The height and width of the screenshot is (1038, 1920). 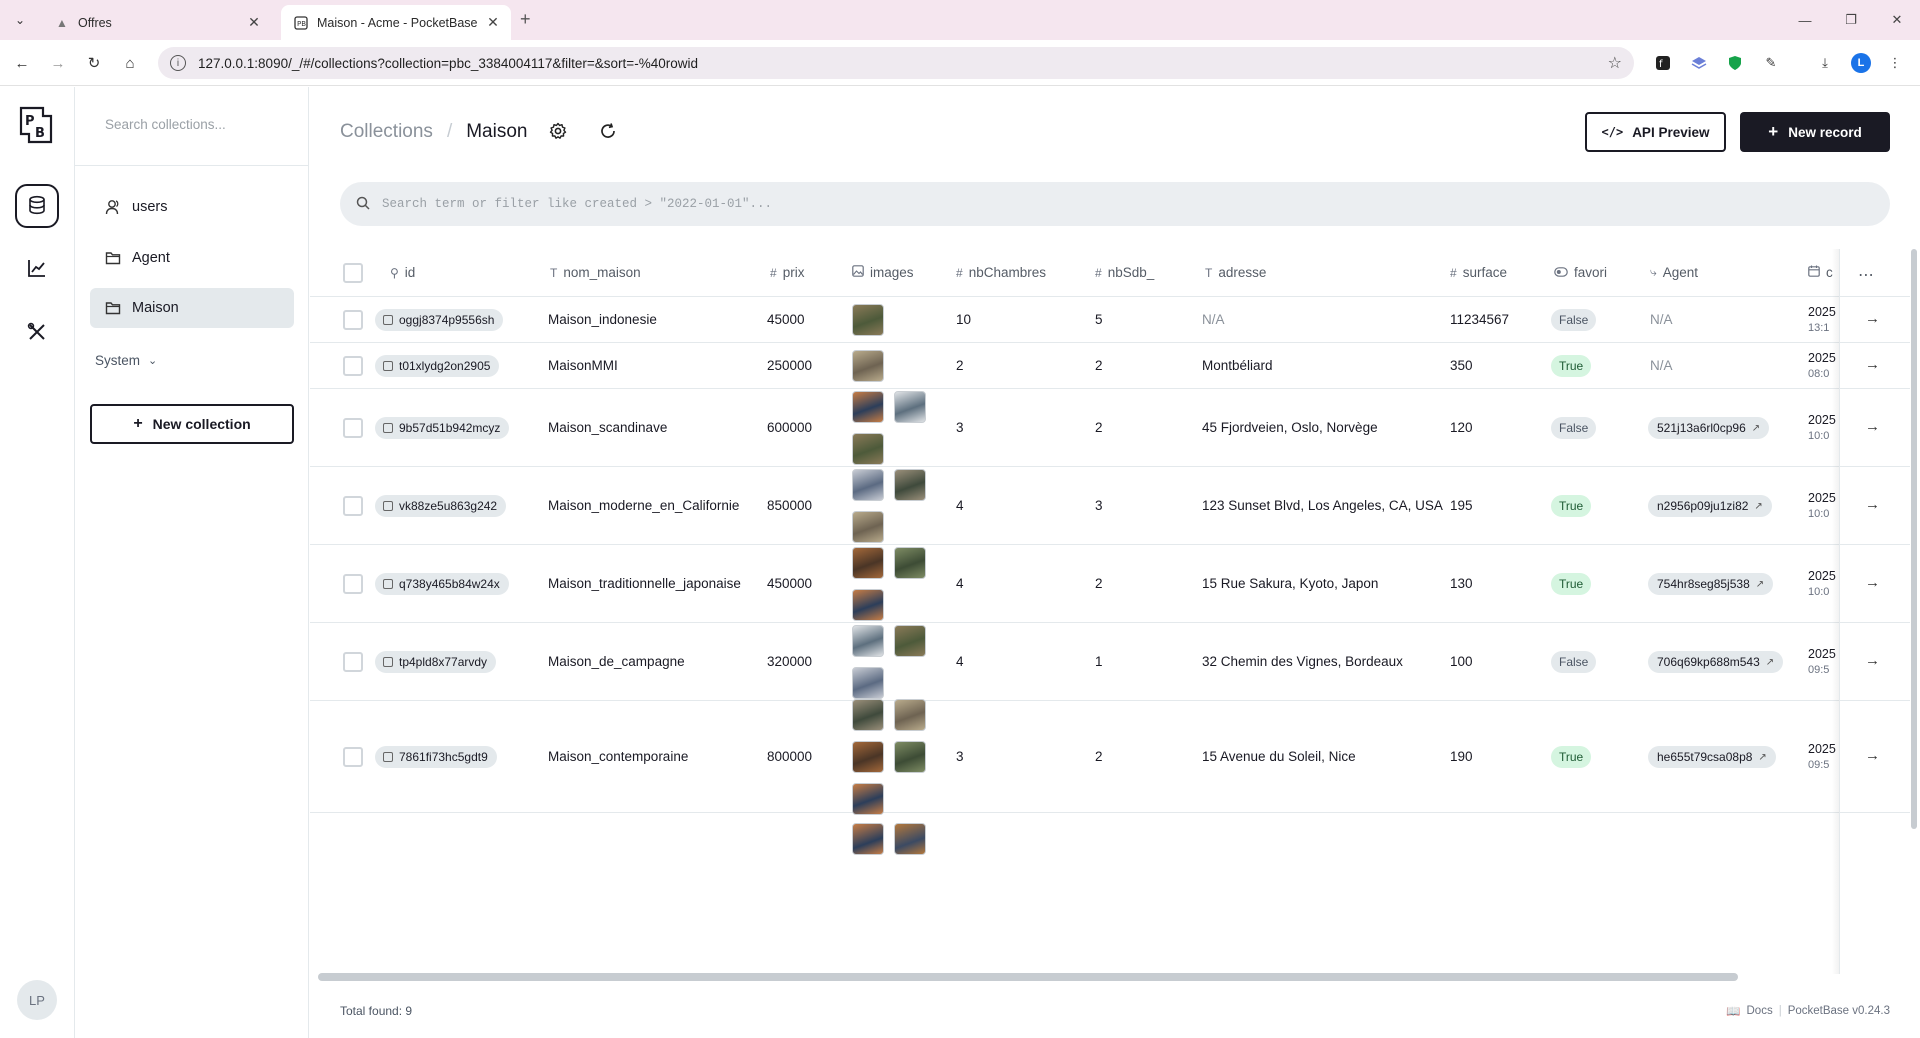 I want to click on puzzle-extensions-icon: ✎, so click(x=1771, y=63).